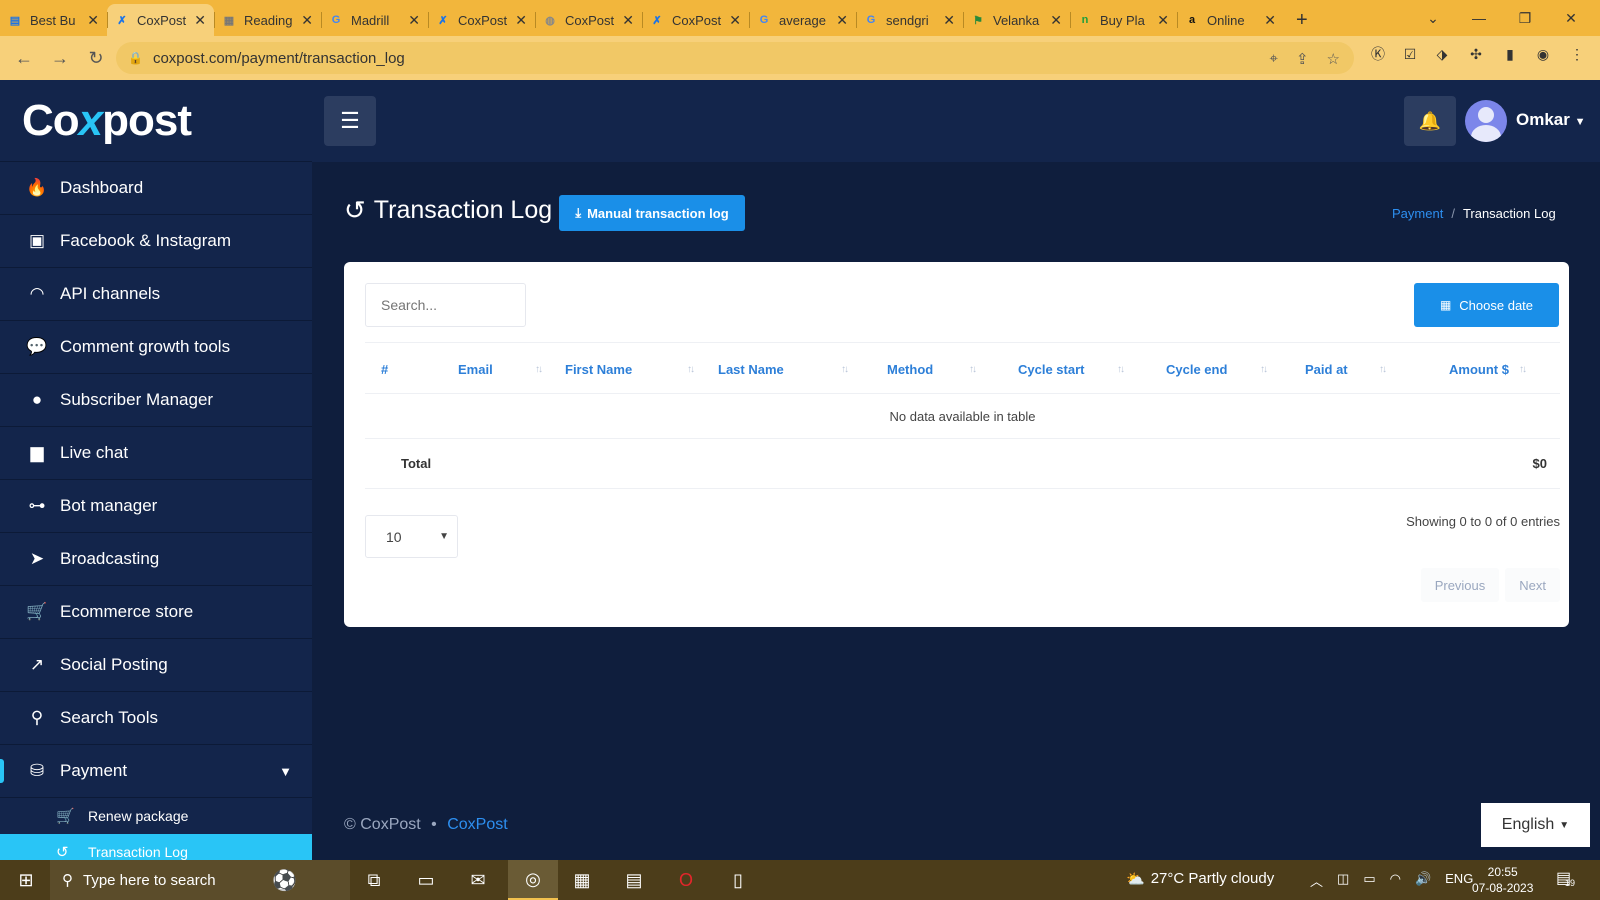 This screenshot has width=1600, height=900. What do you see at coordinates (652, 213) in the screenshot?
I see `manual-transaction-log-button: ⤓ Manual transaction log` at bounding box center [652, 213].